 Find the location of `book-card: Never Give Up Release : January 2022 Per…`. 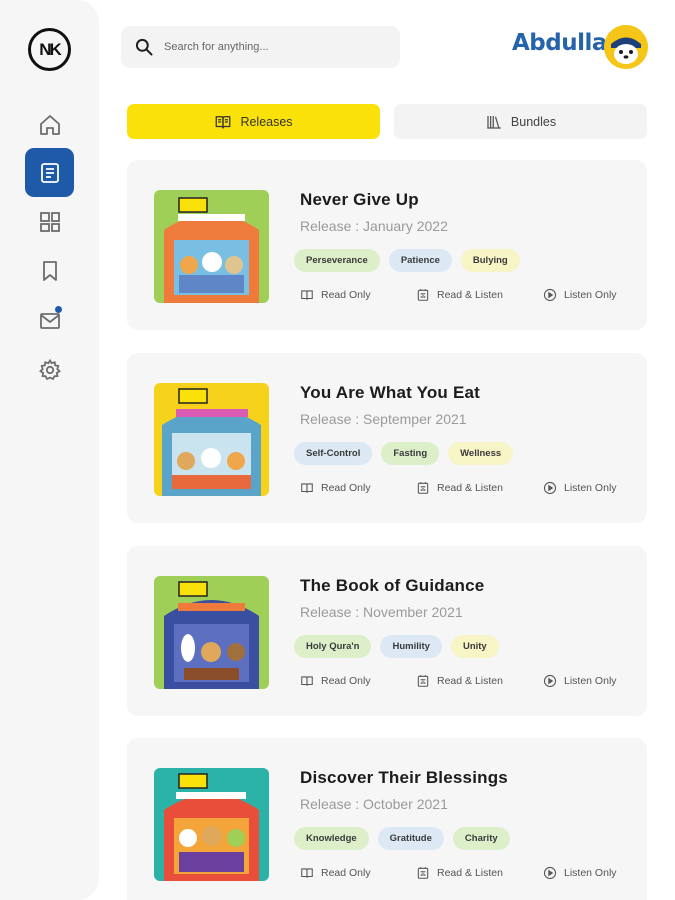

book-card: Never Give Up Release : January 2022 Per… is located at coordinates (387, 245).